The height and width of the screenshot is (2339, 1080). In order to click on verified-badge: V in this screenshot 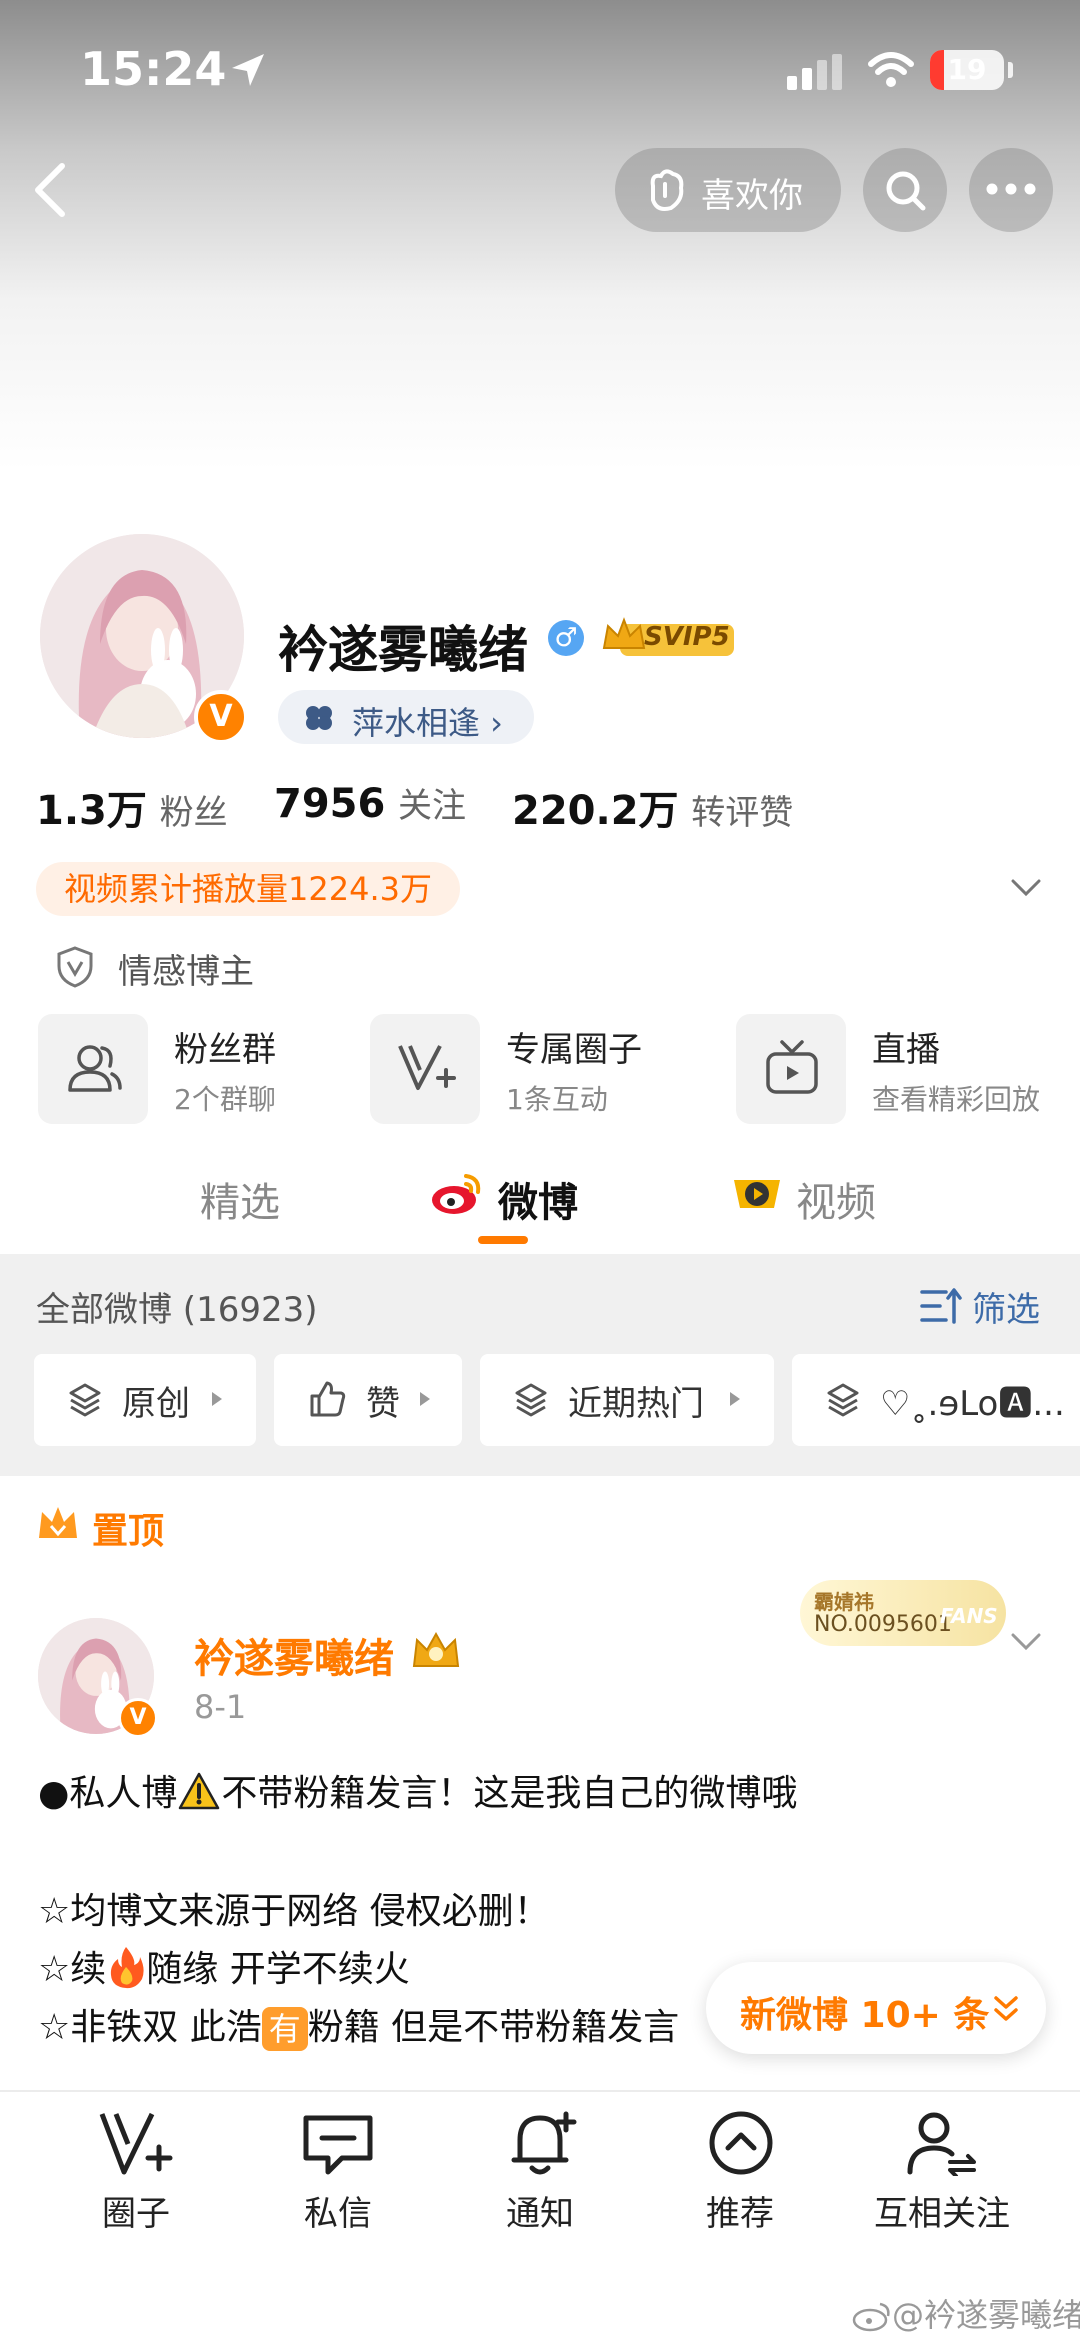, I will do `click(221, 717)`.